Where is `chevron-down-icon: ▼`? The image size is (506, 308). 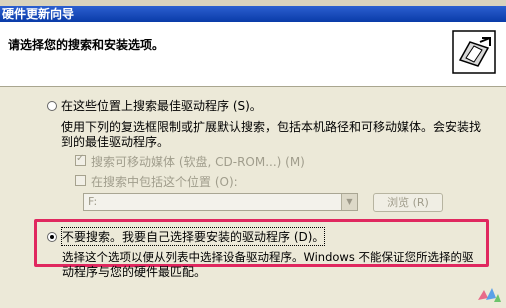
chevron-down-icon: ▼ is located at coordinates (349, 202).